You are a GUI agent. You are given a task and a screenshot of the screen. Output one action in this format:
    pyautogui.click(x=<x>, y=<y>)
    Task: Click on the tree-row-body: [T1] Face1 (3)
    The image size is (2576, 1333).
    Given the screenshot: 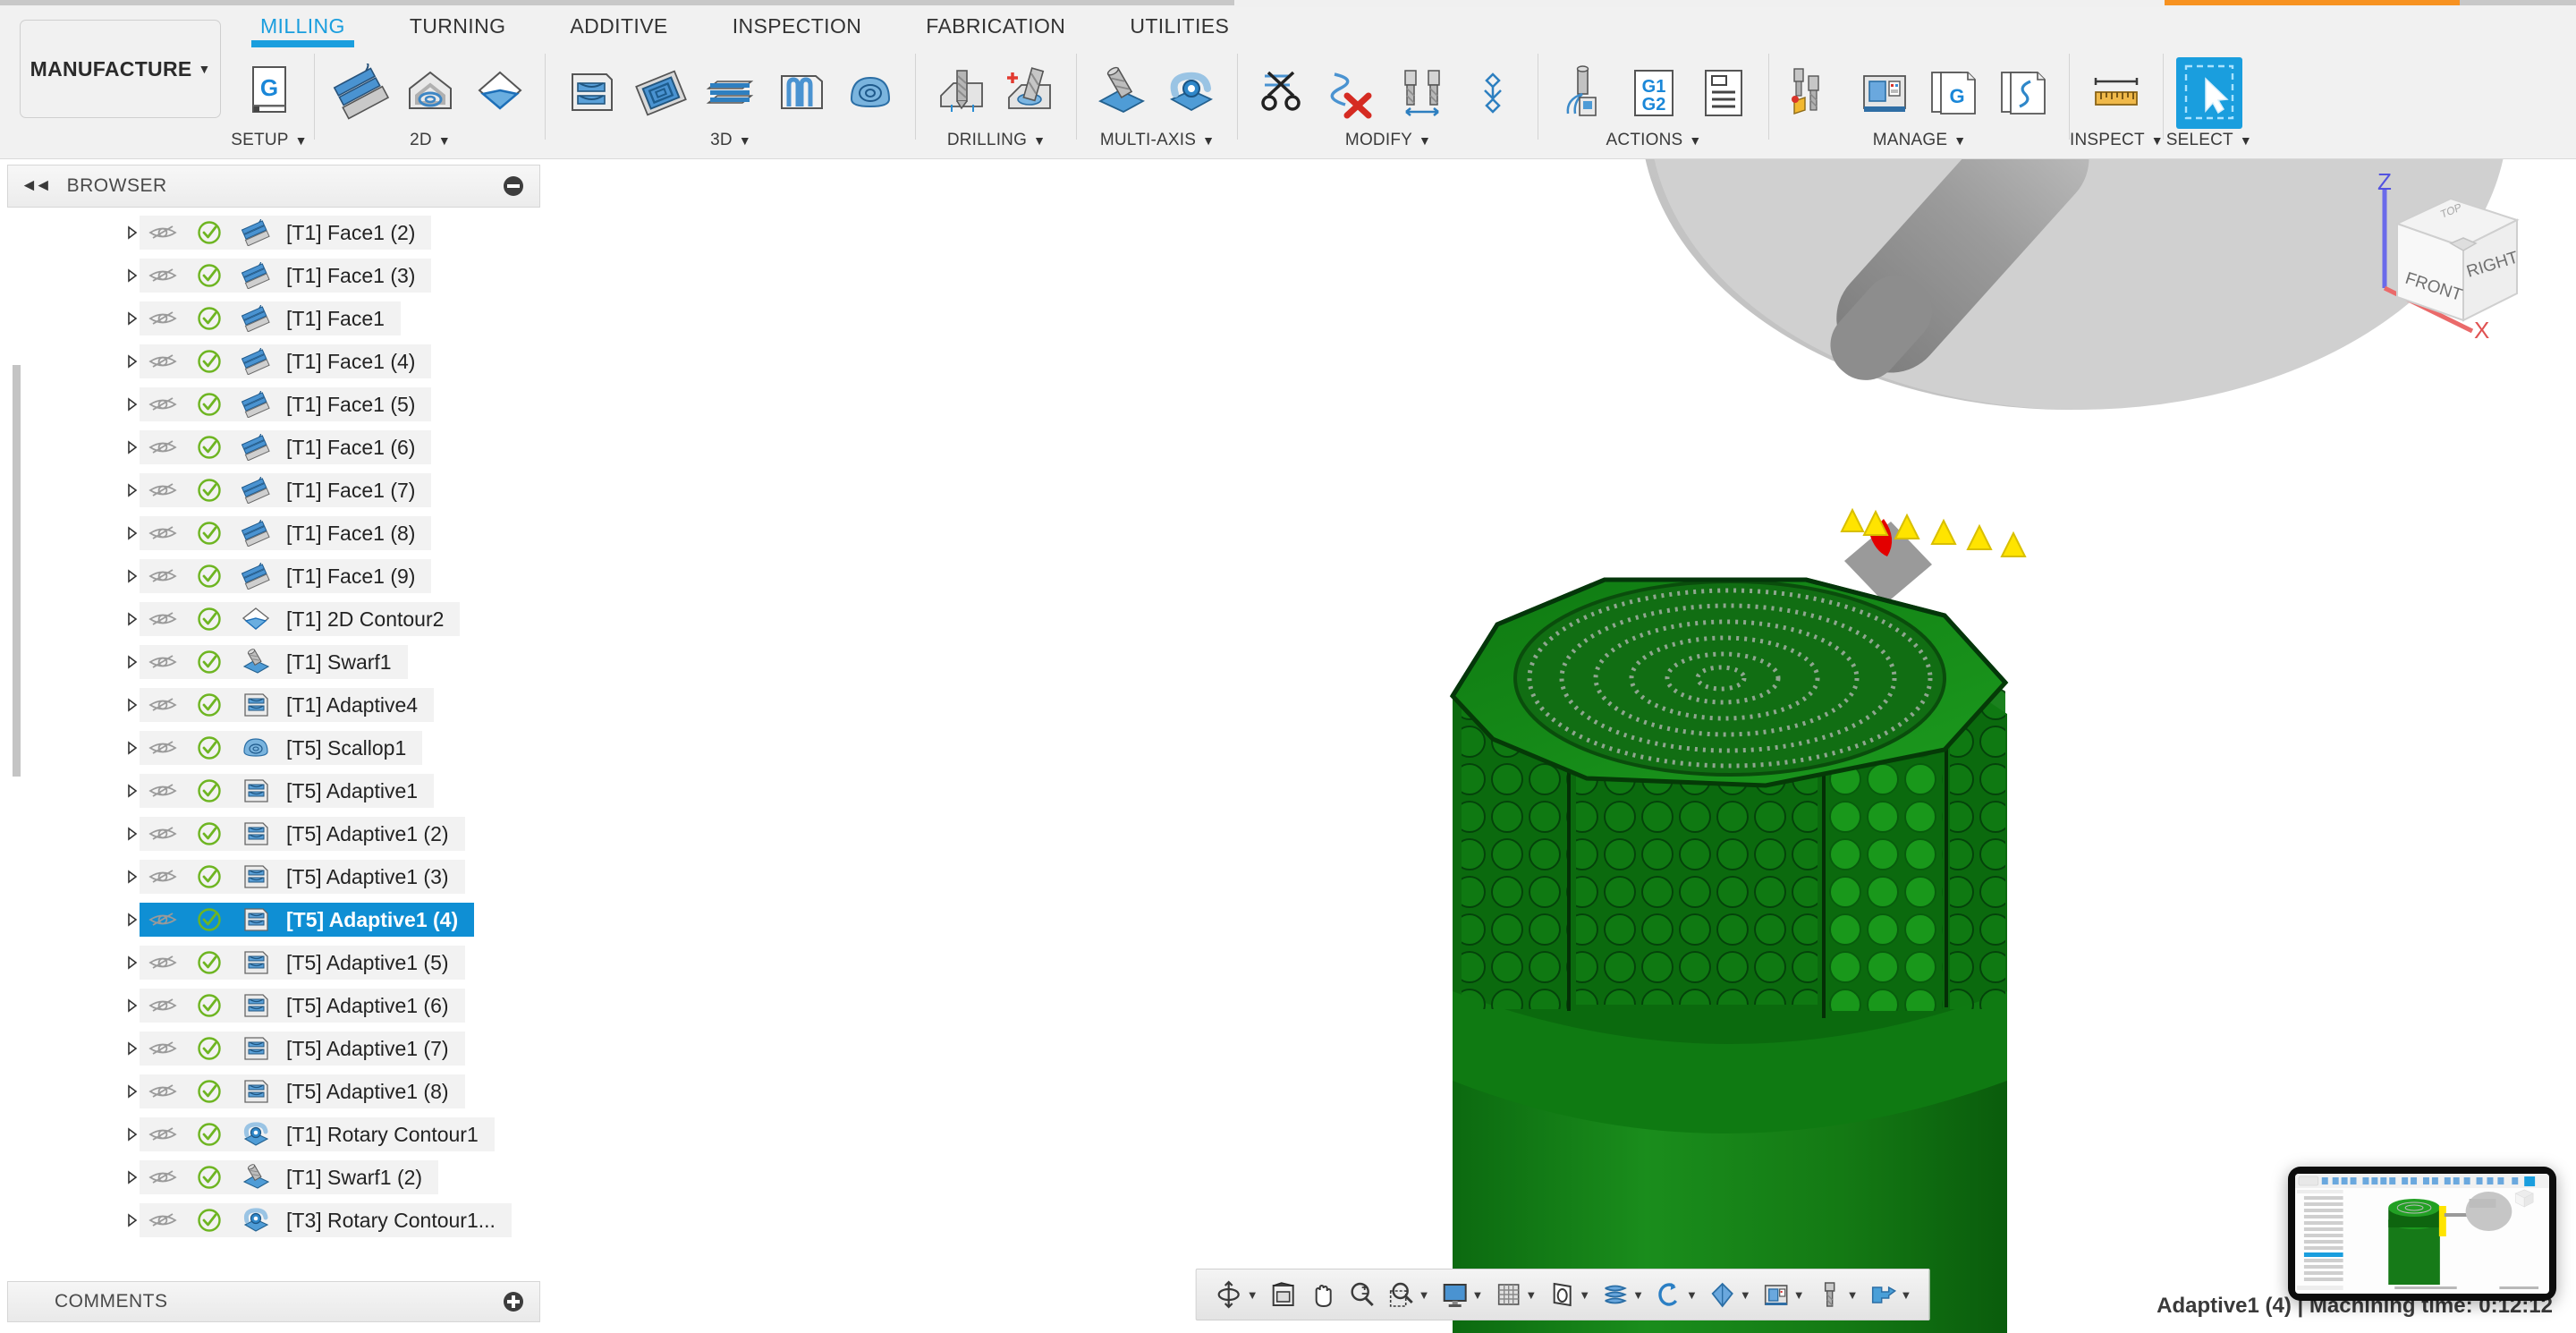 What is the action you would take?
    pyautogui.click(x=286, y=276)
    